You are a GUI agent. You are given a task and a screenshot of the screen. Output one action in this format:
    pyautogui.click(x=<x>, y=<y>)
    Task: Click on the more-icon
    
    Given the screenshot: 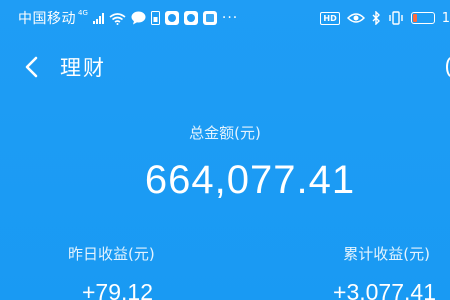 What is the action you would take?
    pyautogui.click(x=448, y=67)
    